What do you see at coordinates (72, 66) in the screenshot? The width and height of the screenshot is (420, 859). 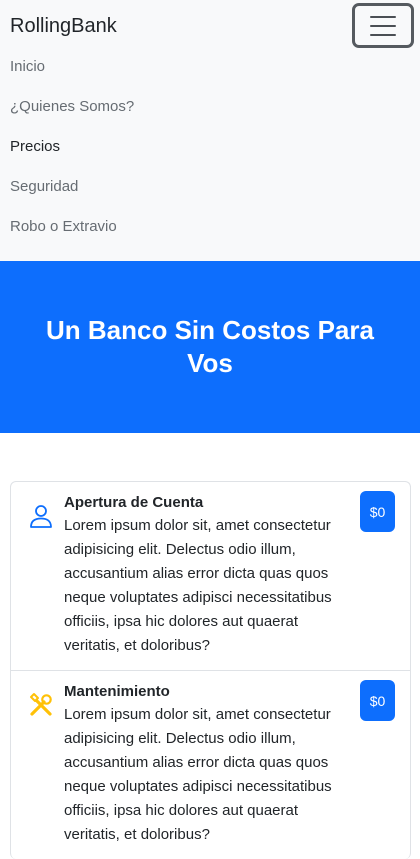 I see `nav-item-inicio: Inicio` at bounding box center [72, 66].